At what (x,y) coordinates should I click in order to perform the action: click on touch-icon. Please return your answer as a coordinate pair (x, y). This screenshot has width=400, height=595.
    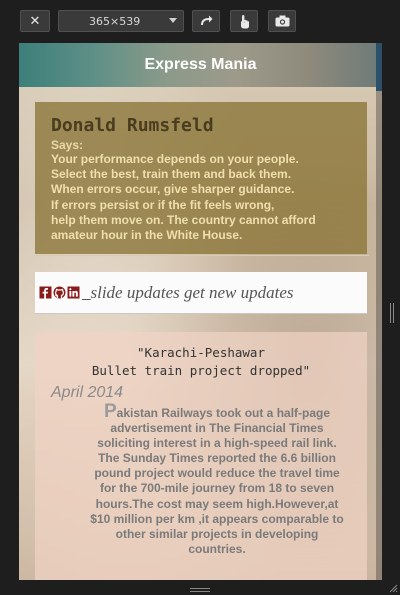
    Looking at the image, I should click on (245, 21).